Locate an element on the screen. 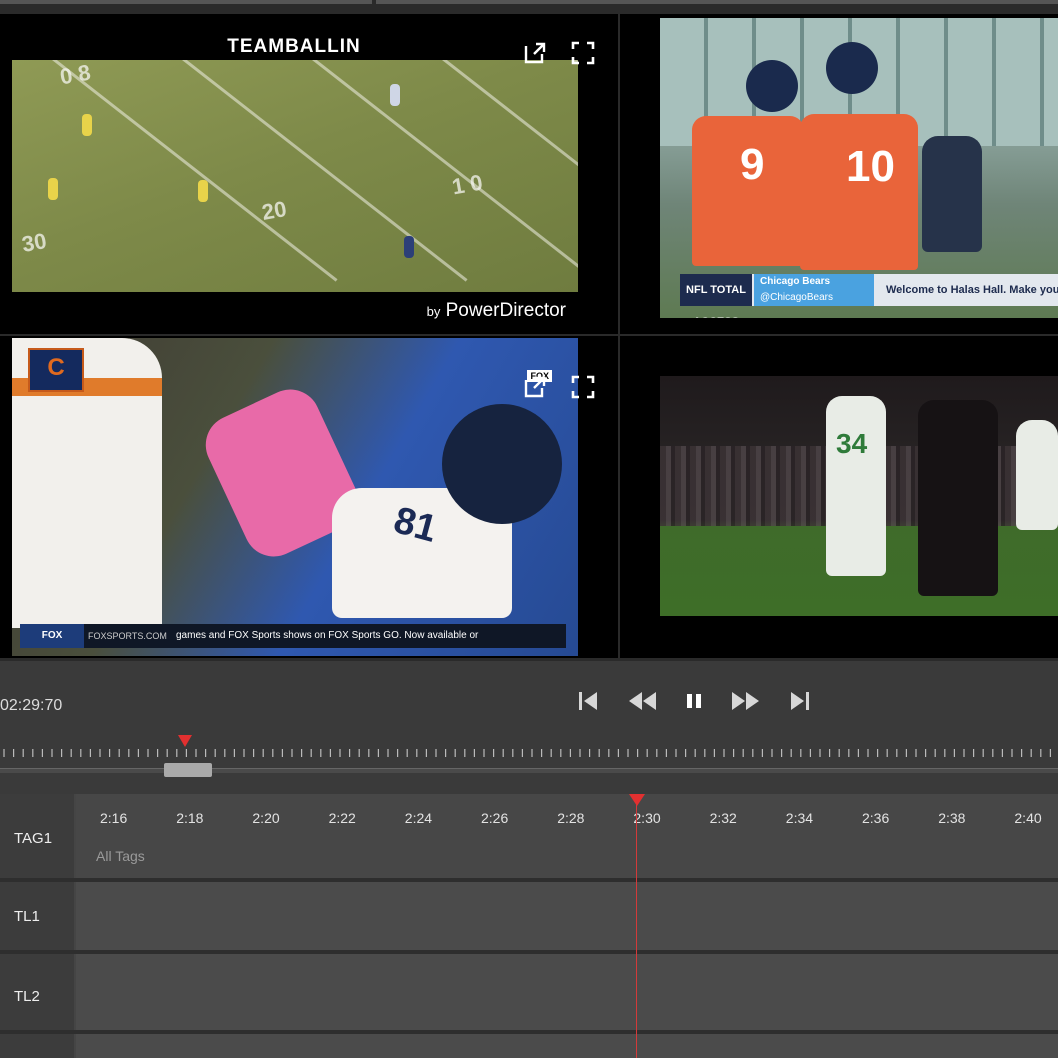 The width and height of the screenshot is (1058, 1058). track-label-text: TAG1 is located at coordinates (33, 838).